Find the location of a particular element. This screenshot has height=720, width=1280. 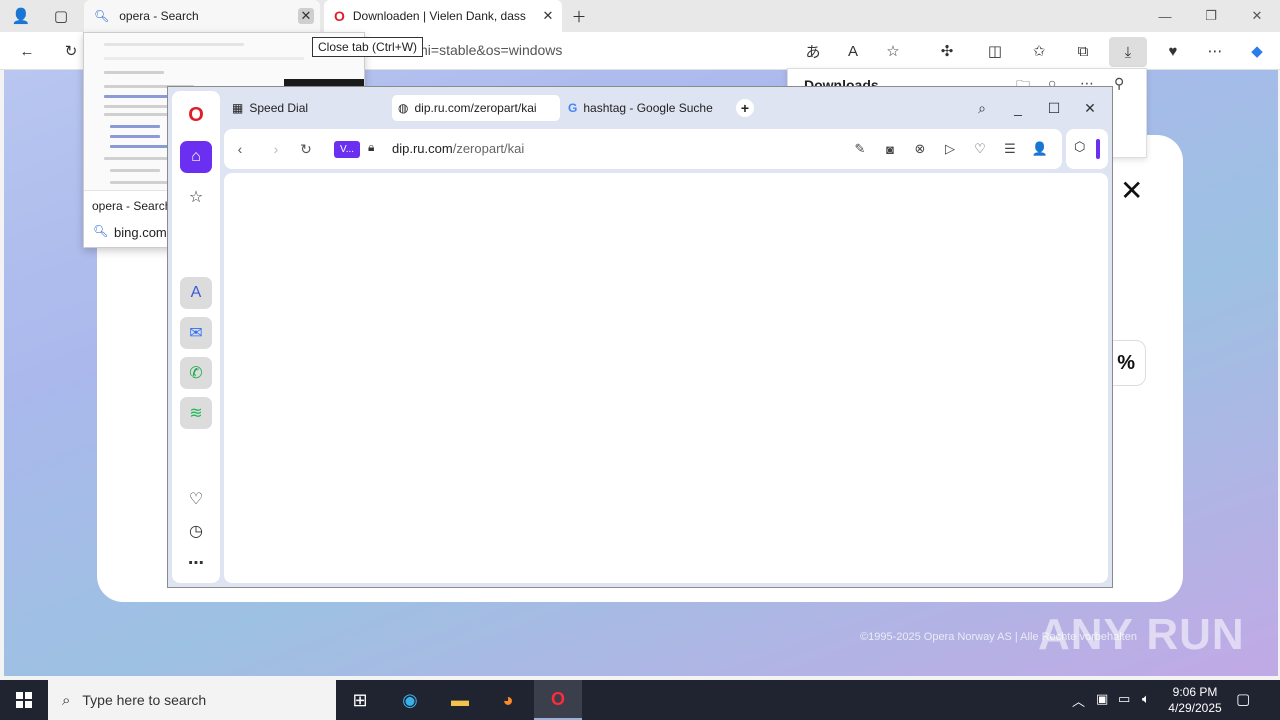

copilot-icon: ◆ is located at coordinates (1257, 51).